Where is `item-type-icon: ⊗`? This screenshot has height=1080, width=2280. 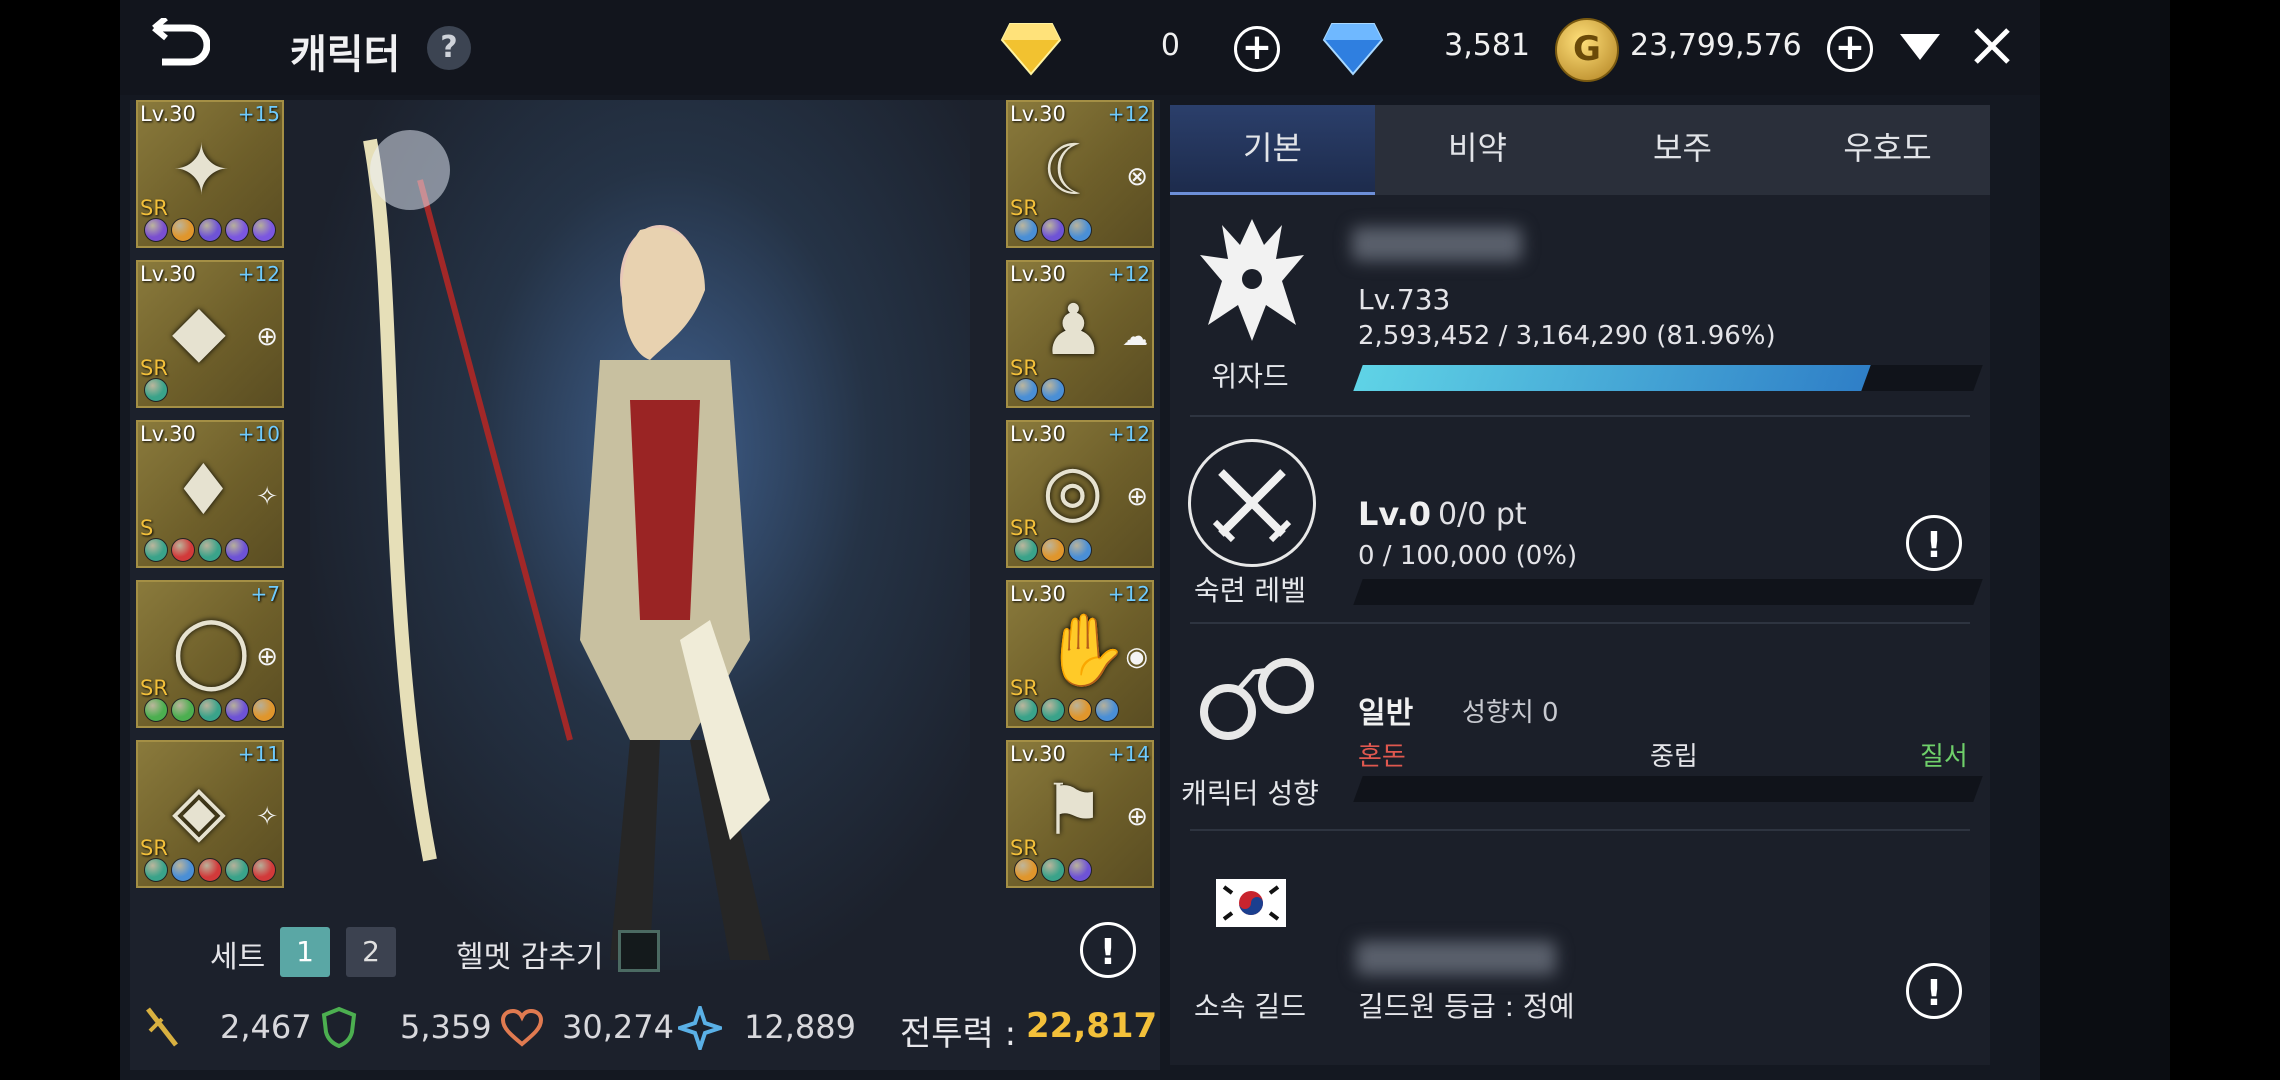 item-type-icon: ⊗ is located at coordinates (1137, 177).